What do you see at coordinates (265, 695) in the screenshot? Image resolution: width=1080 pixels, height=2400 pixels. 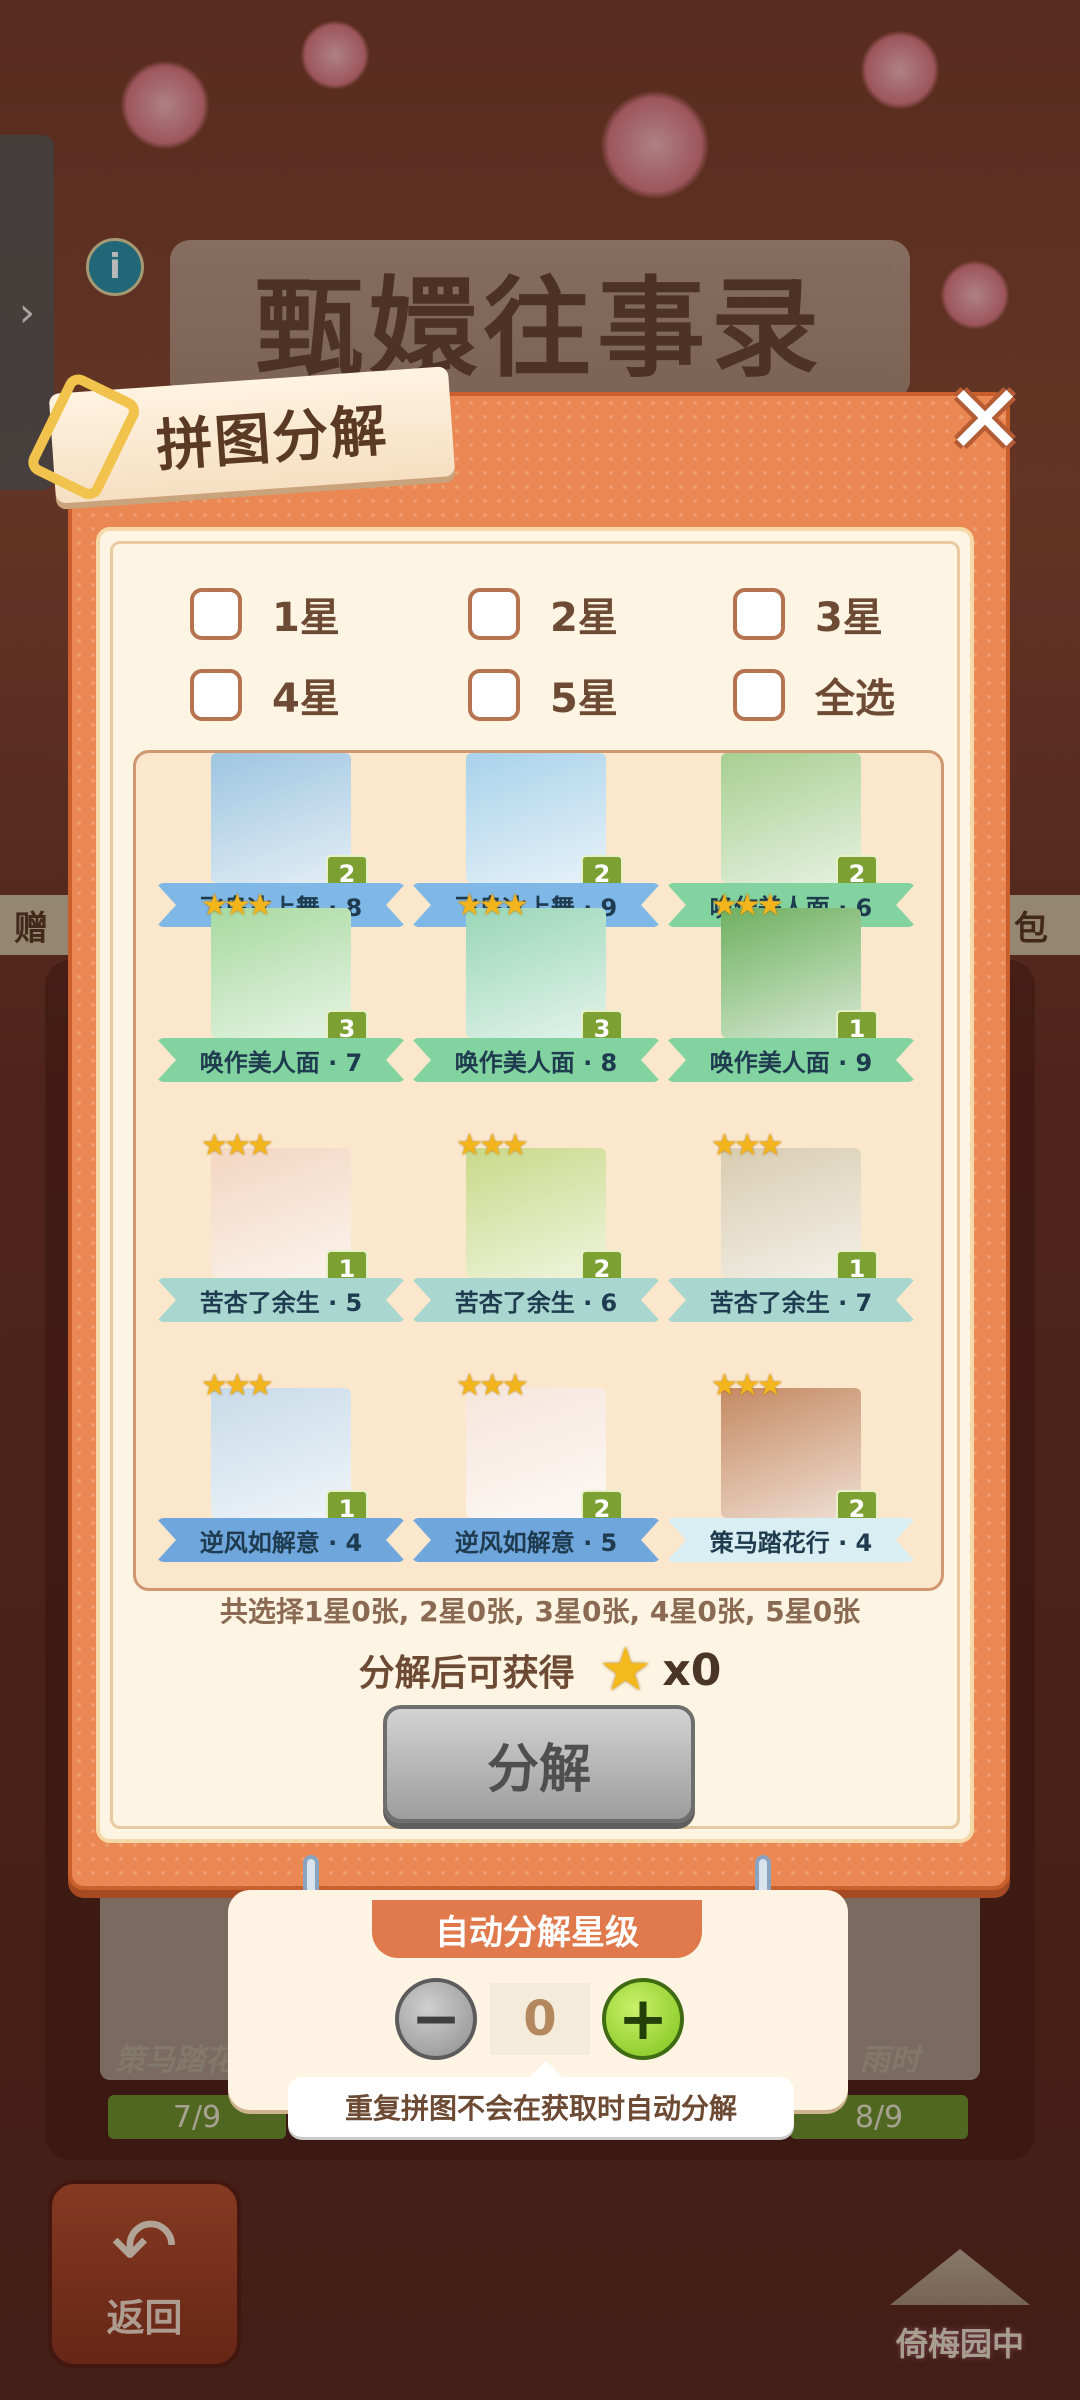 I see `filter-4star: 4星` at bounding box center [265, 695].